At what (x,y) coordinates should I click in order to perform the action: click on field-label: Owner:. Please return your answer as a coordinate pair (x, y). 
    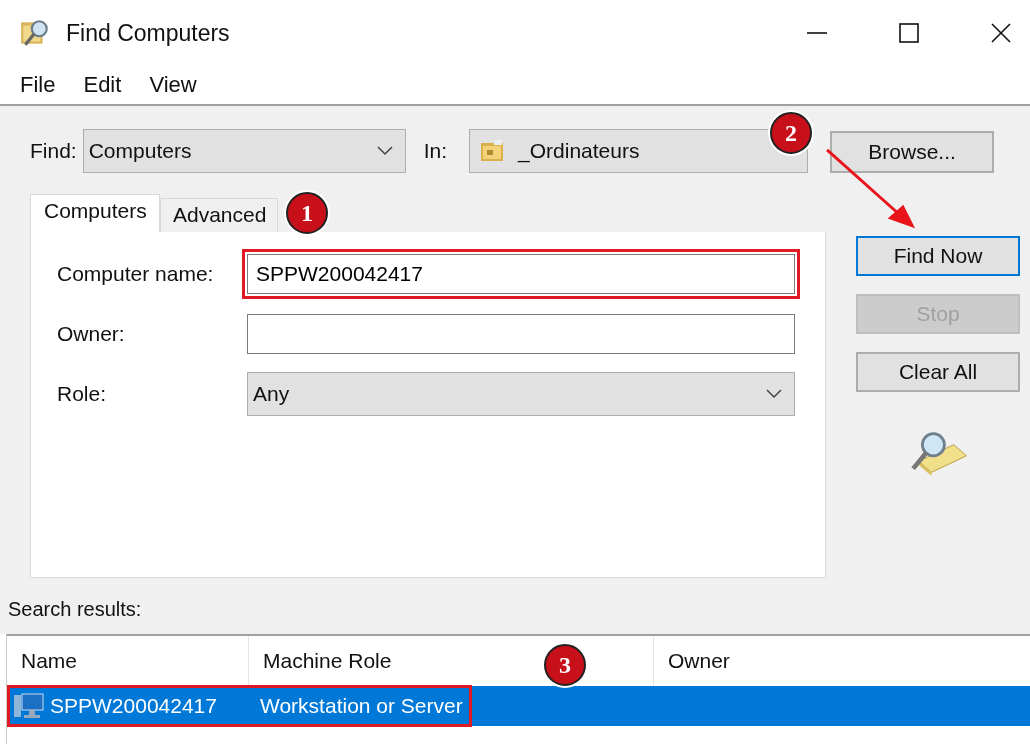
    Looking at the image, I should click on (91, 334).